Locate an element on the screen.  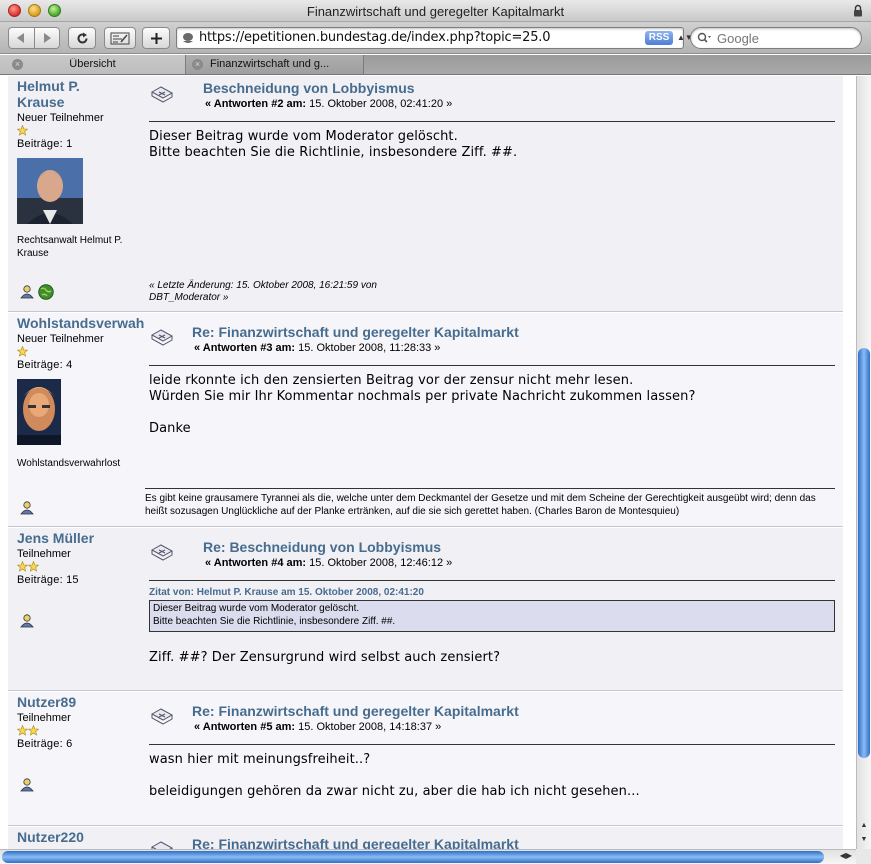
back-button is located at coordinates (21, 38).